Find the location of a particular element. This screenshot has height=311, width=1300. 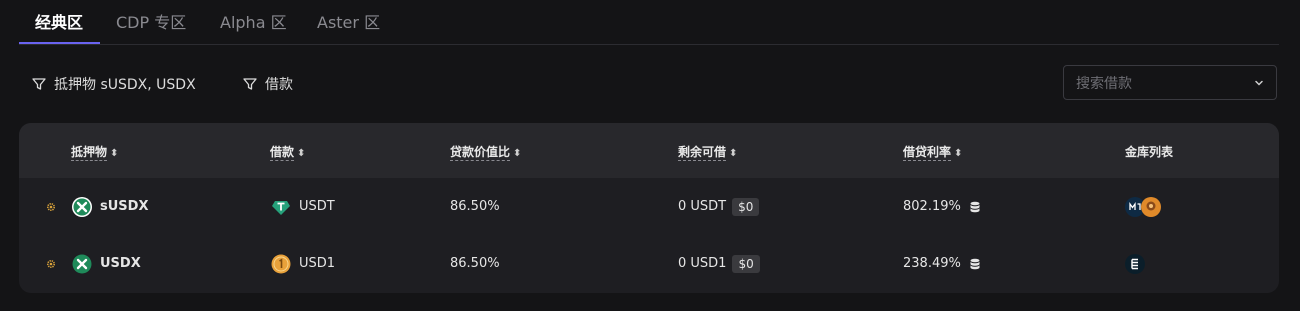

borrow-asset: USD1 is located at coordinates (317, 263).